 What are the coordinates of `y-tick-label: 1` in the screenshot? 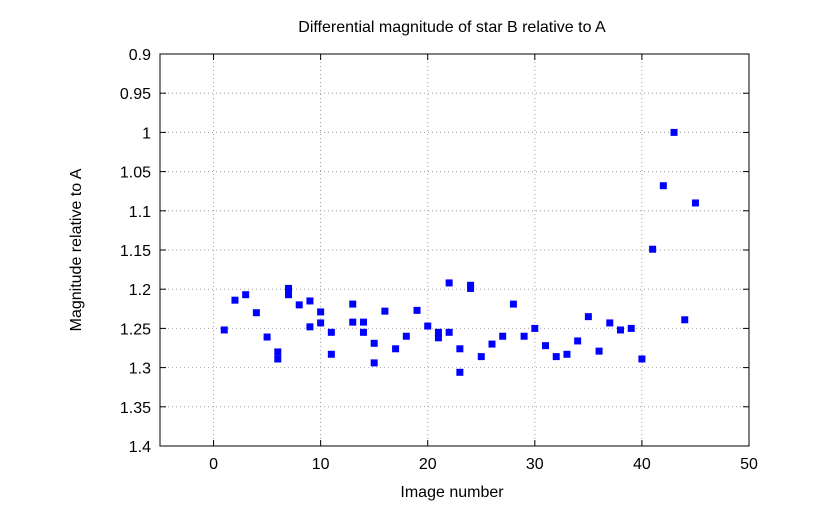 It's located at (146, 133).